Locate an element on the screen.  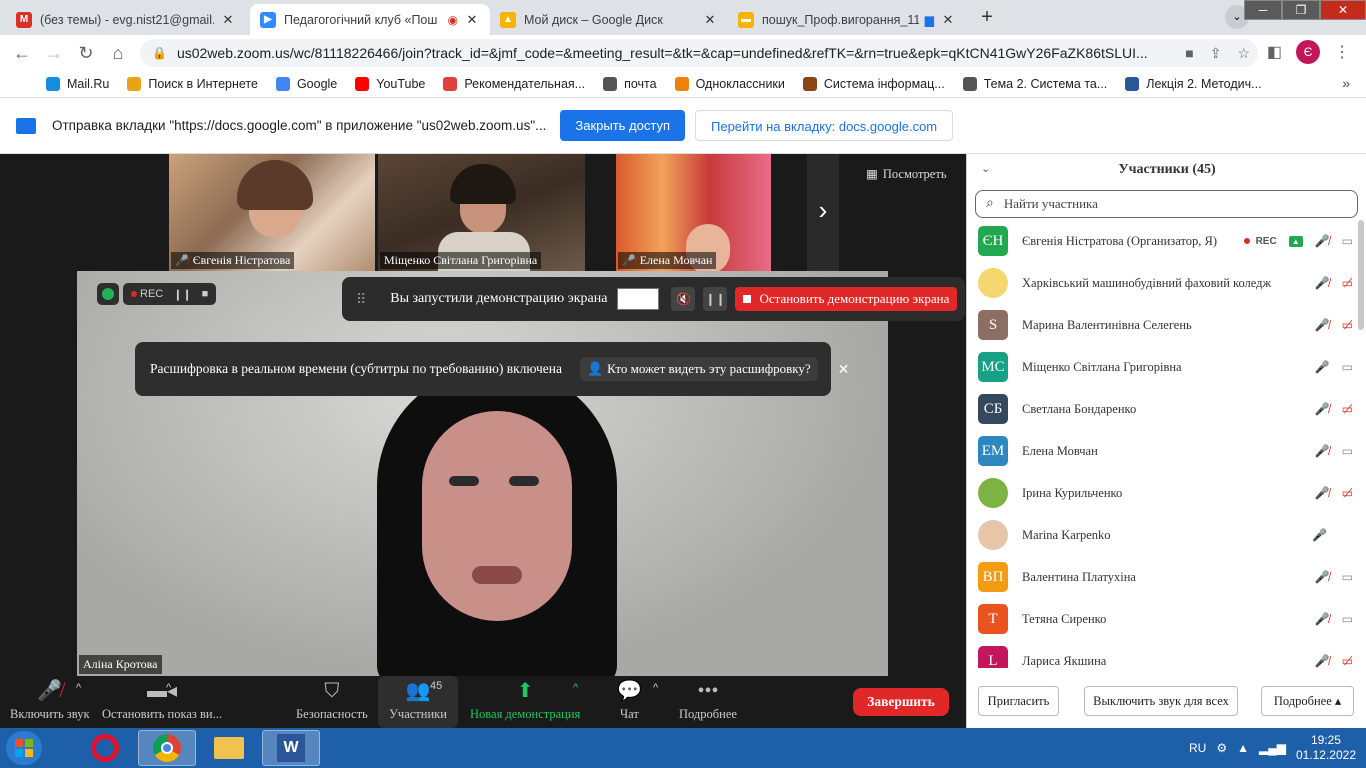
more-button: ••• Подробнее is located at coordinates (708, 702).